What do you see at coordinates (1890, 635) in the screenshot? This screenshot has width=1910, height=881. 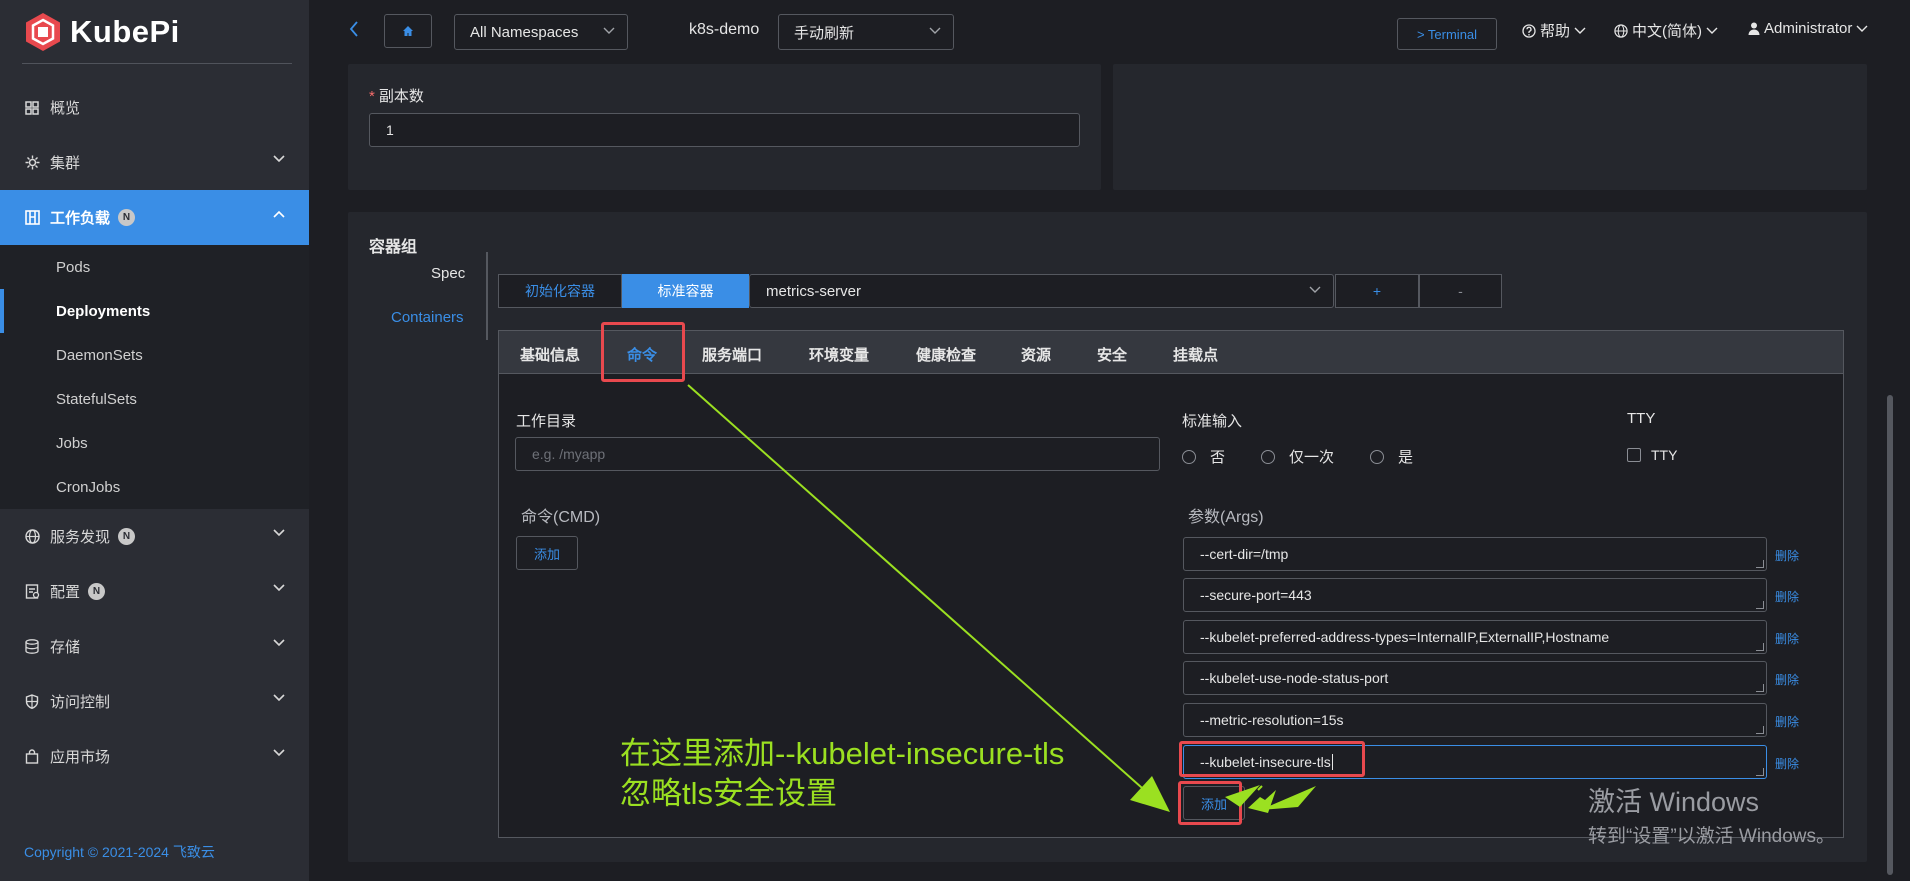 I see `scrollbar-thumb` at bounding box center [1890, 635].